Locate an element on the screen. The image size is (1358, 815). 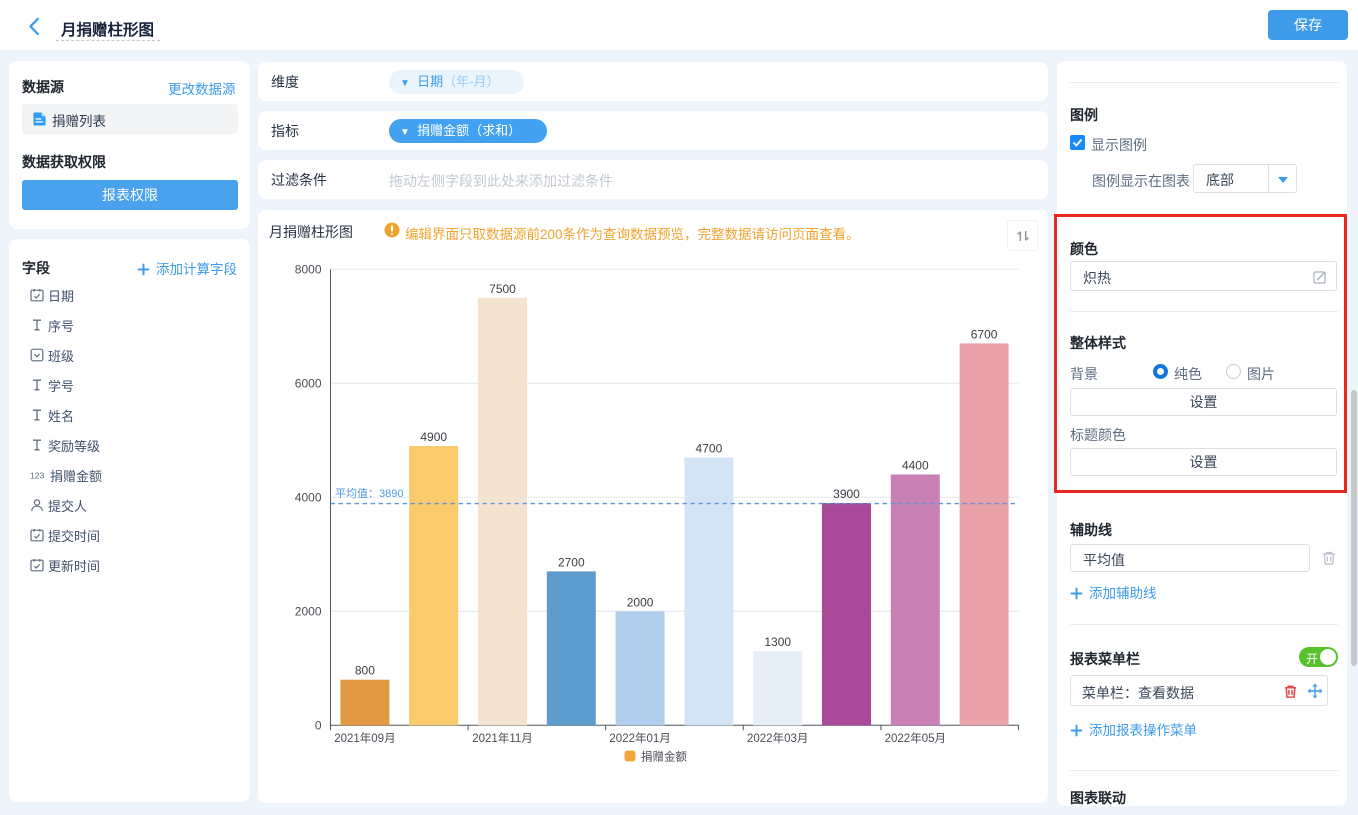
svg-text: 800 is located at coordinates (365, 671).